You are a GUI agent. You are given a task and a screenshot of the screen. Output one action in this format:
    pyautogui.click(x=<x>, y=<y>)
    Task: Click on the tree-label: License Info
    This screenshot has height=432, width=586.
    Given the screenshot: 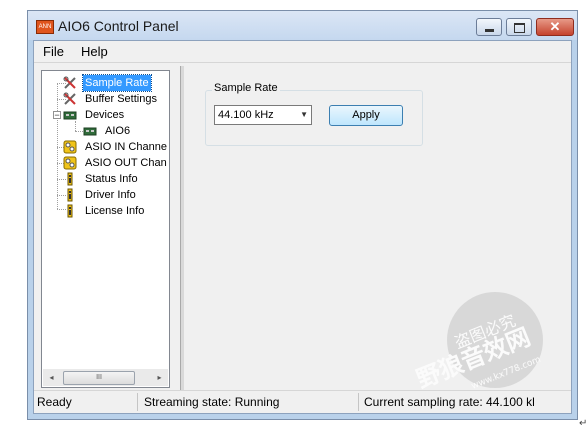 What is the action you would take?
    pyautogui.click(x=115, y=211)
    